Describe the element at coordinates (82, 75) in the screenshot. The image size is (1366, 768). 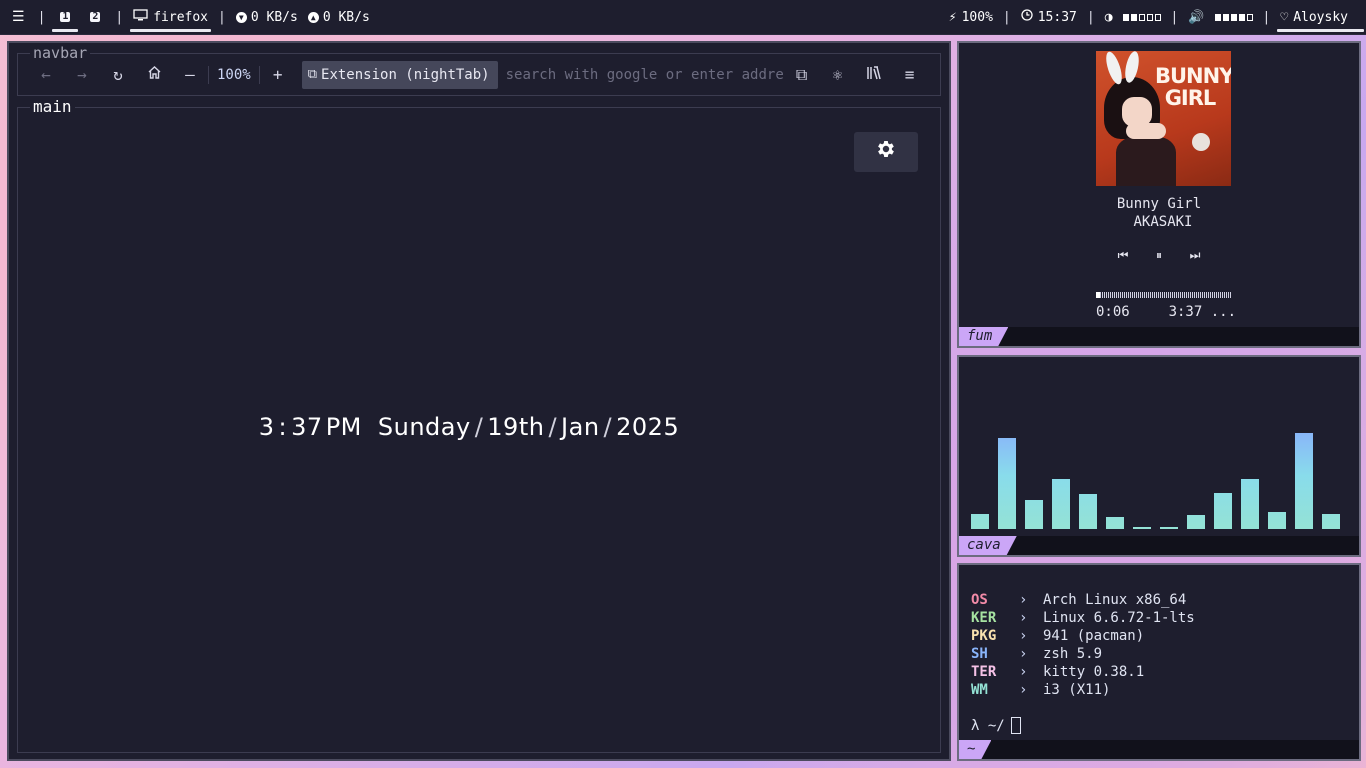
I see `forward-button: →` at that location.